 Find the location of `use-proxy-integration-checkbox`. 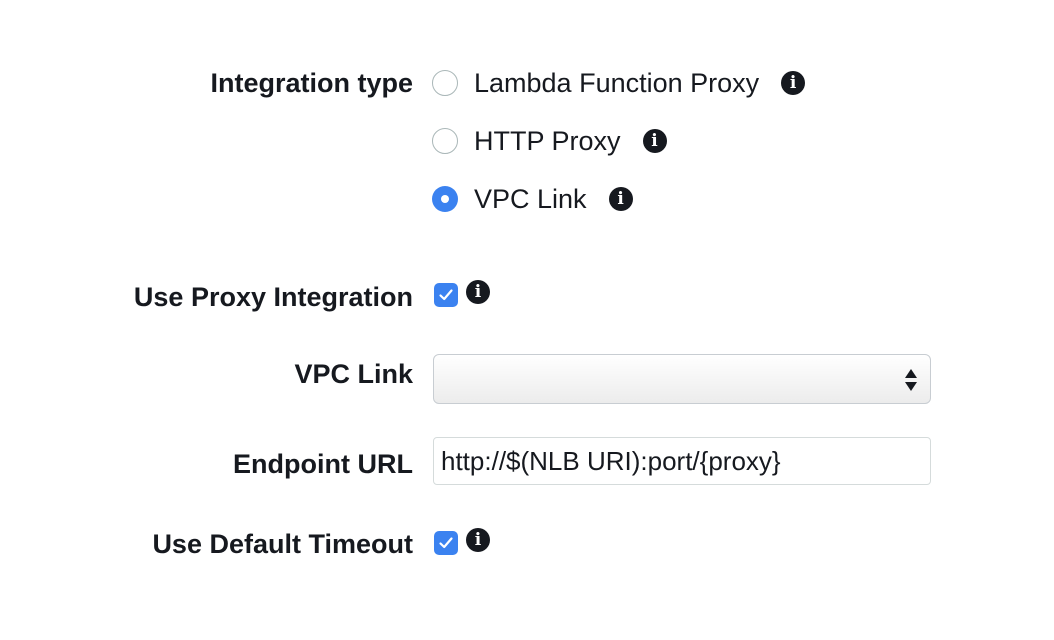

use-proxy-integration-checkbox is located at coordinates (446, 295).